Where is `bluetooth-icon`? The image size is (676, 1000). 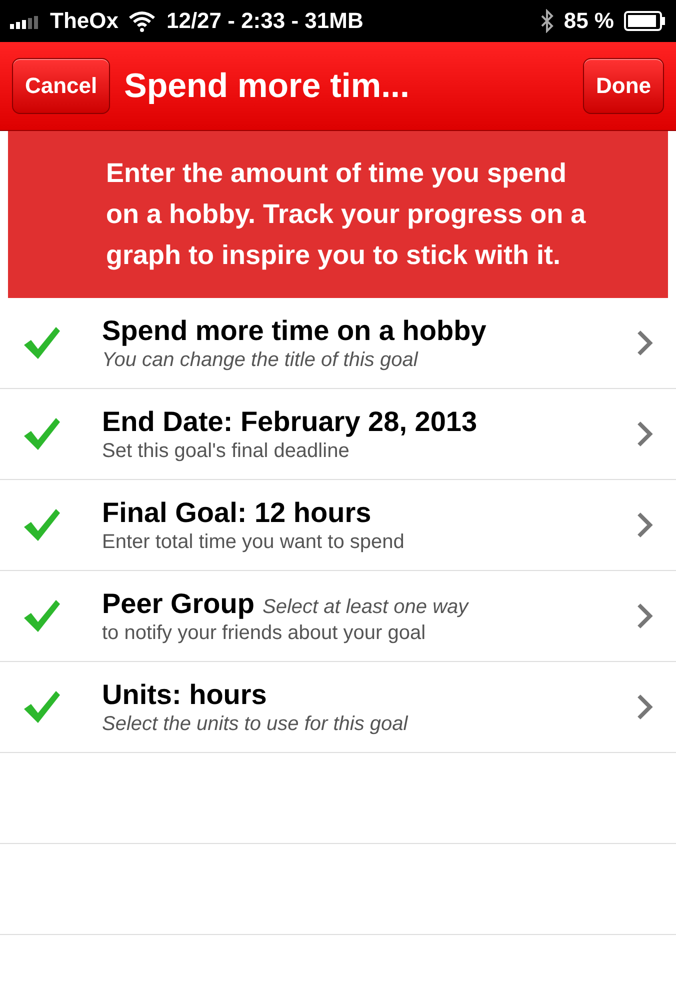
bluetooth-icon is located at coordinates (547, 21).